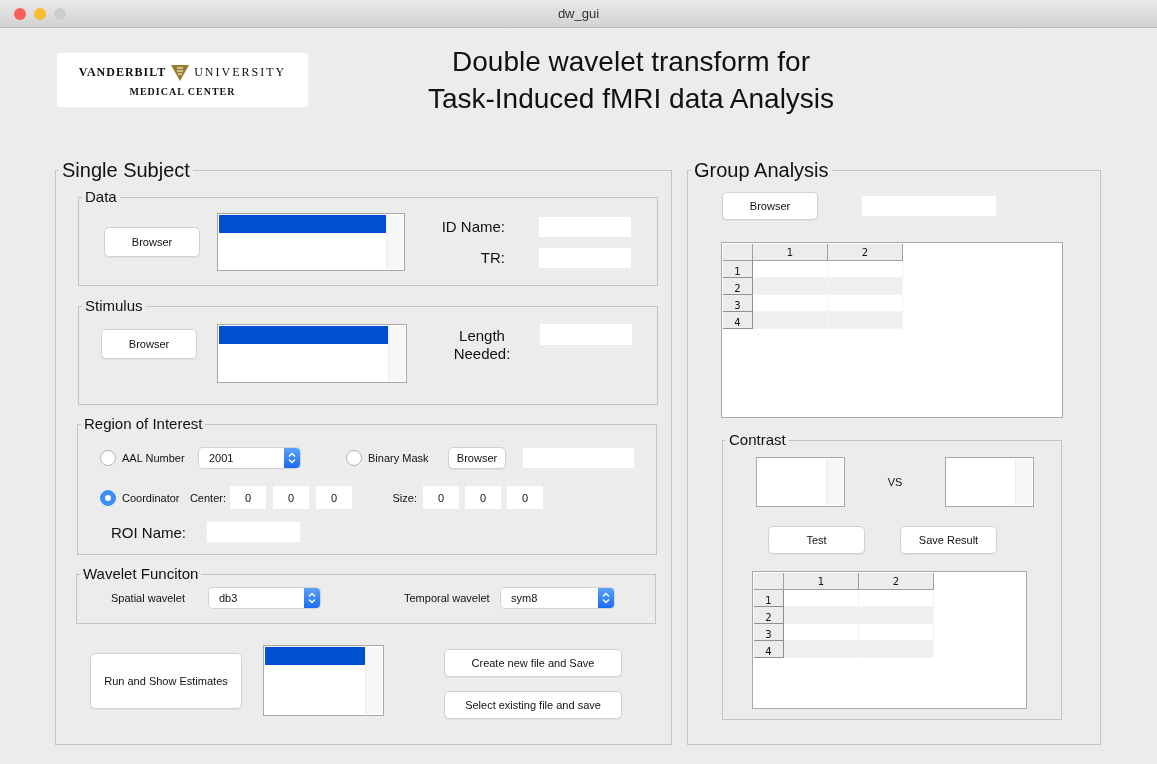  I want to click on heading-line: Double wavelet transform for, so click(631, 61).